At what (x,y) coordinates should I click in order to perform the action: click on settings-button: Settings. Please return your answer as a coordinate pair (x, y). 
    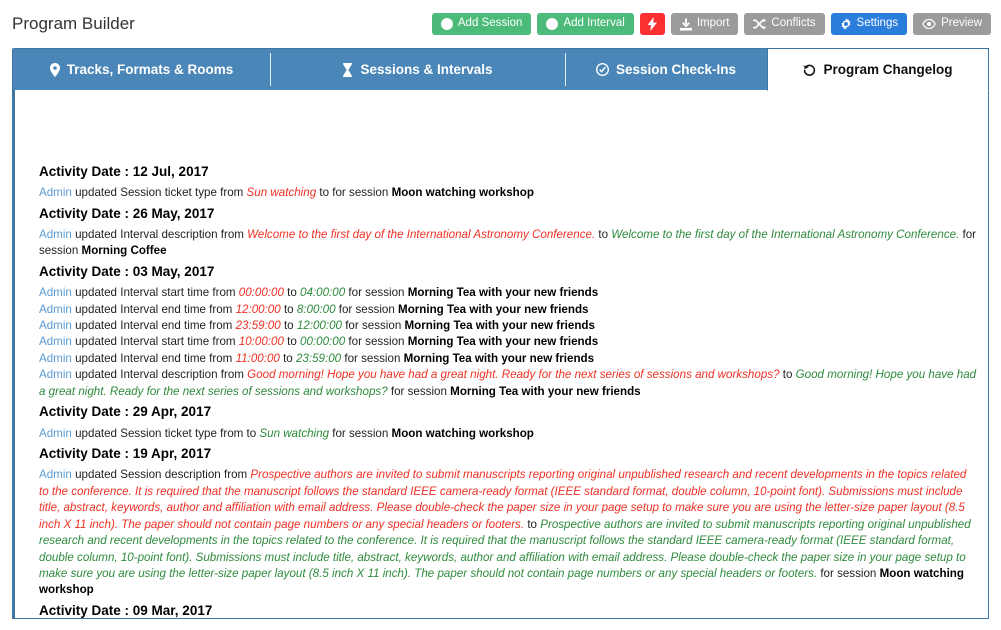
    Looking at the image, I should click on (869, 24).